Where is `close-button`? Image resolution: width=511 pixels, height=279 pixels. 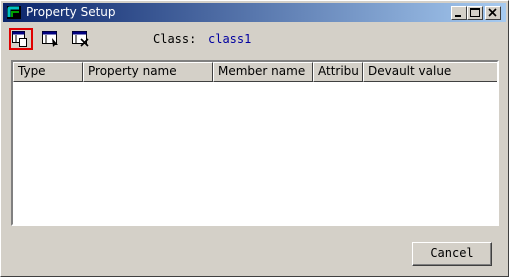 close-button is located at coordinates (493, 13).